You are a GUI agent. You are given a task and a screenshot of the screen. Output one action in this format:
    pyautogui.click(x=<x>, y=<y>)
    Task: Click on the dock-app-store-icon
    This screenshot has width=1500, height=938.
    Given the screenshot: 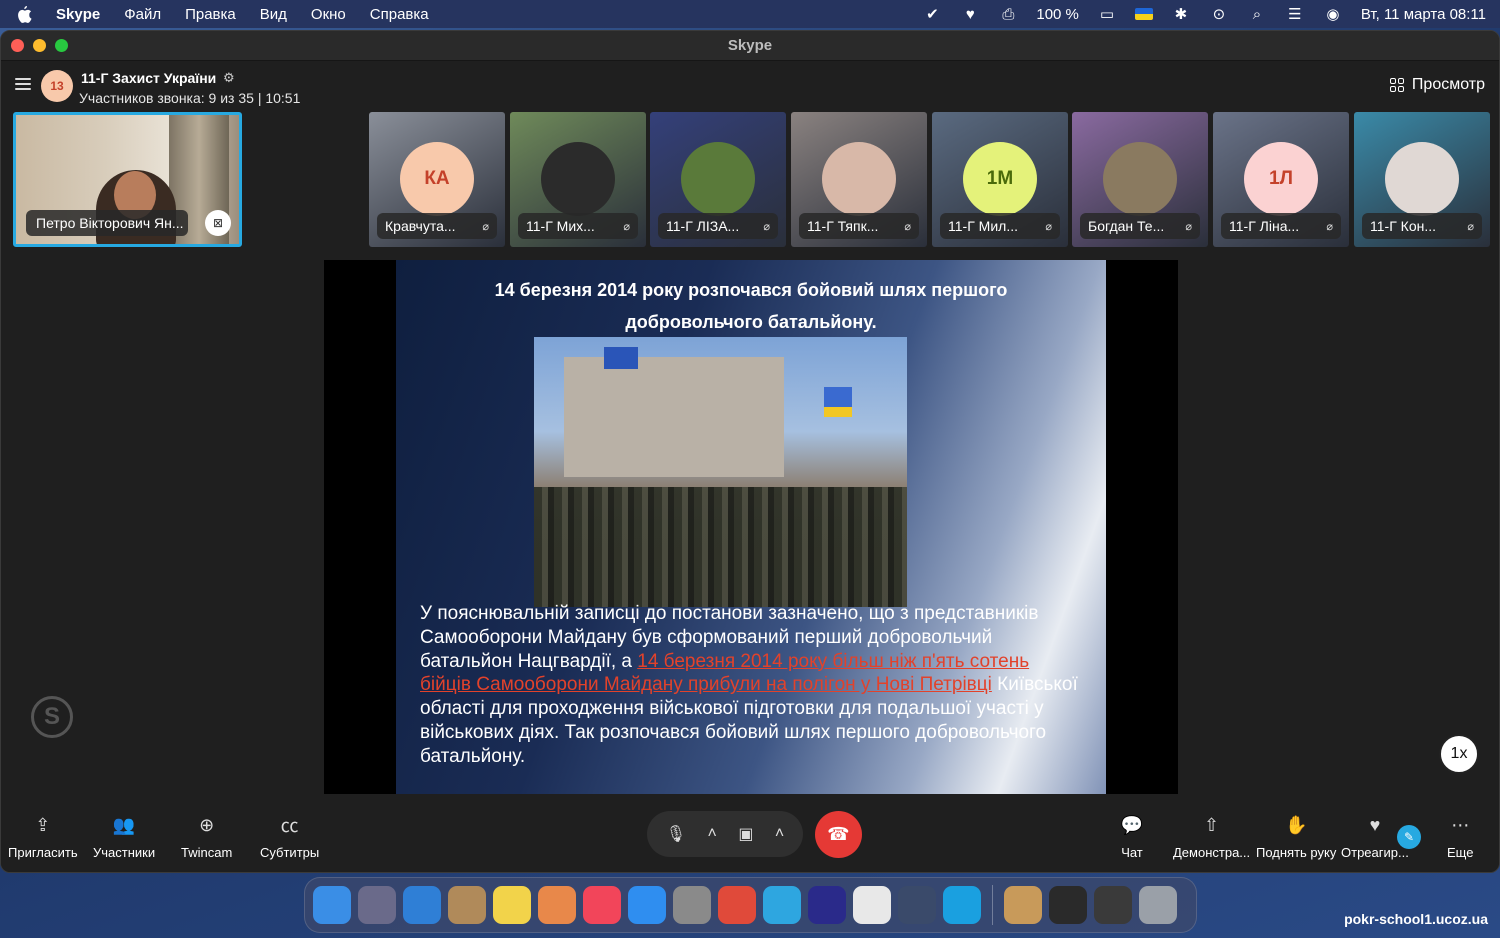 What is the action you would take?
    pyautogui.click(x=647, y=905)
    